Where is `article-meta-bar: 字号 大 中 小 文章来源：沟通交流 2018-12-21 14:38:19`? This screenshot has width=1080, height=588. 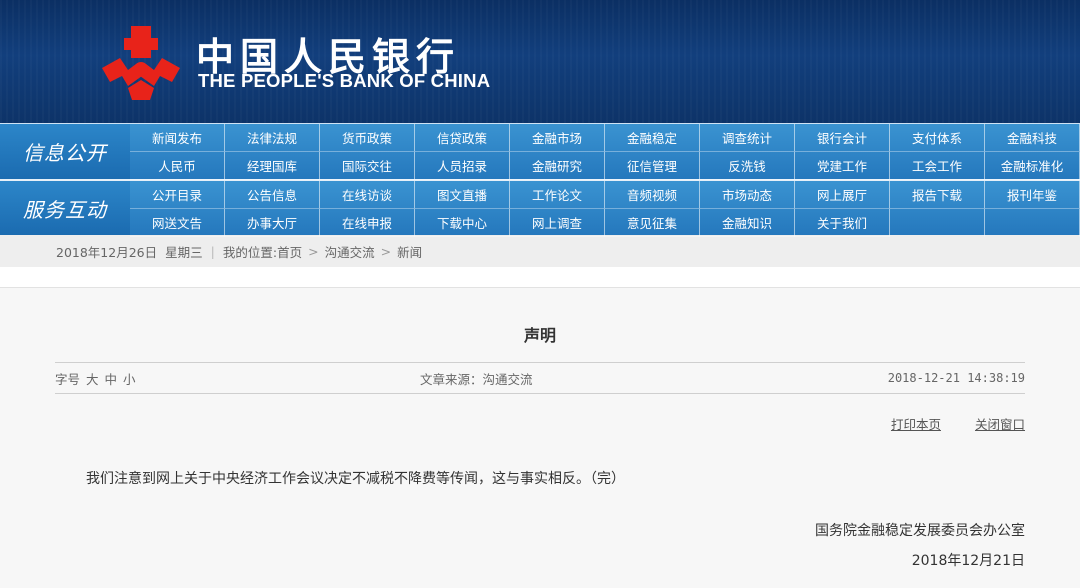
article-meta-bar: 字号 大 中 小 文章来源：沟通交流 2018-12-21 14:38:19 is located at coordinates (540, 378).